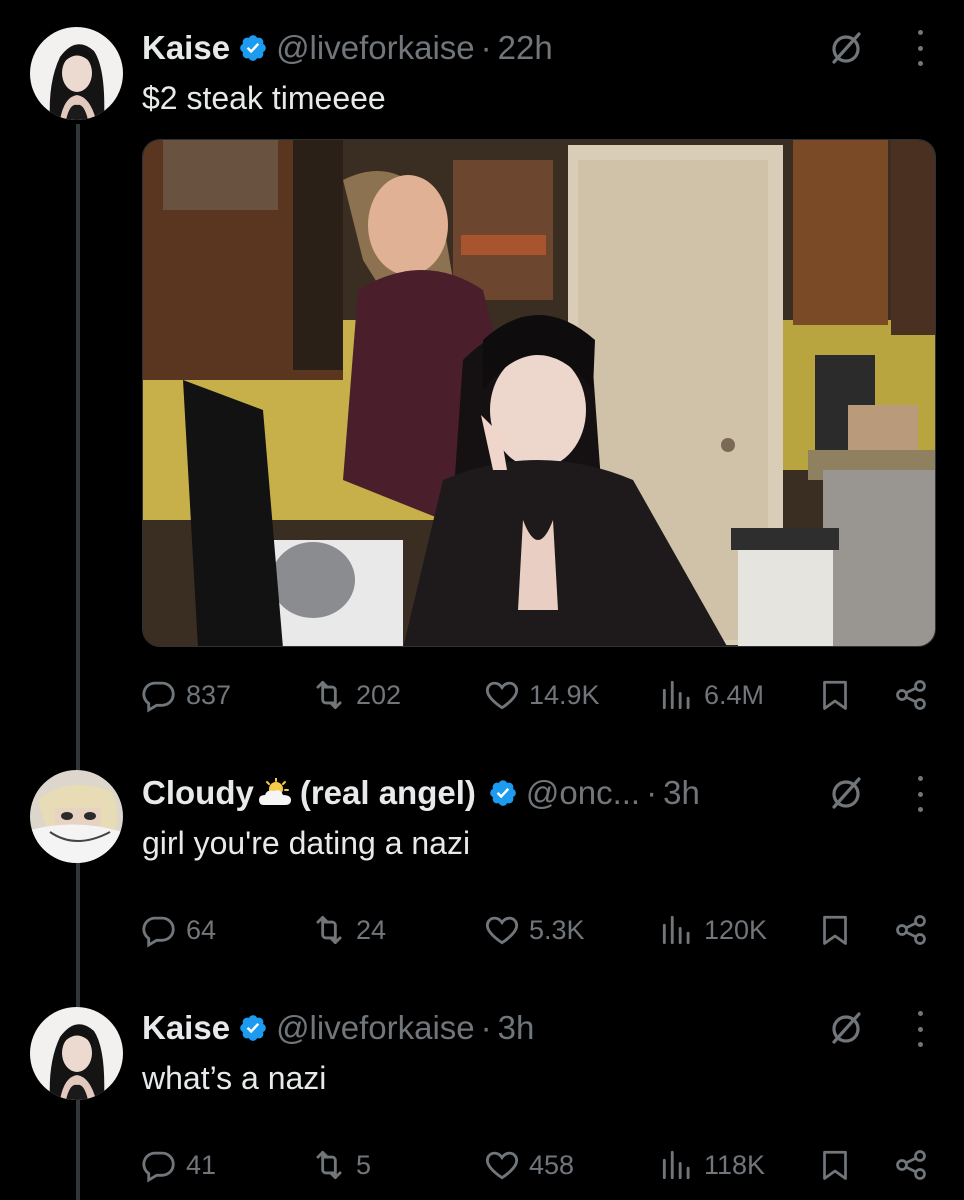 This screenshot has width=964, height=1200. I want to click on like-count: 458, so click(552, 1164).